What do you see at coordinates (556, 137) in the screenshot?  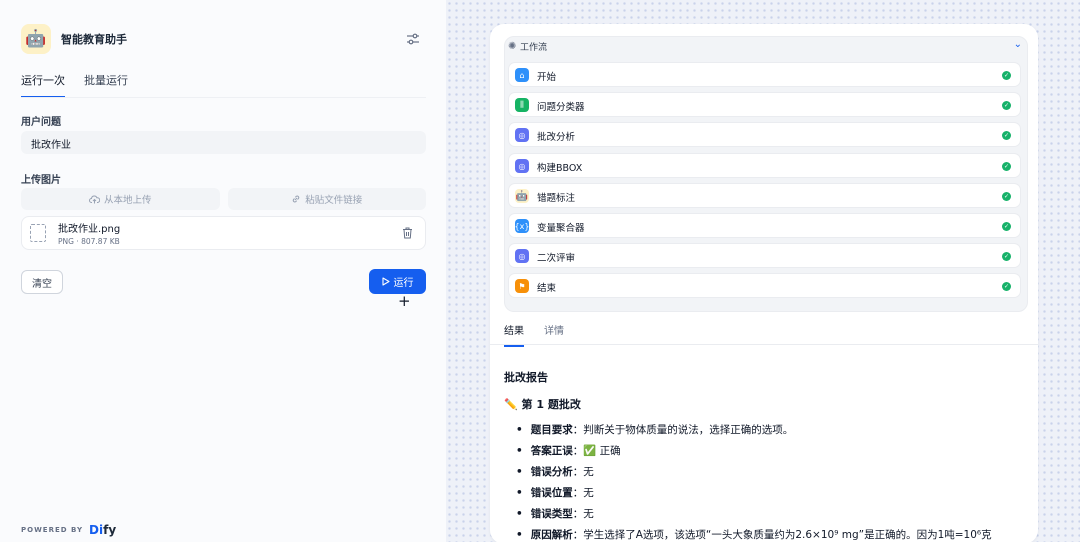 I see `node-label: 批改分析` at bounding box center [556, 137].